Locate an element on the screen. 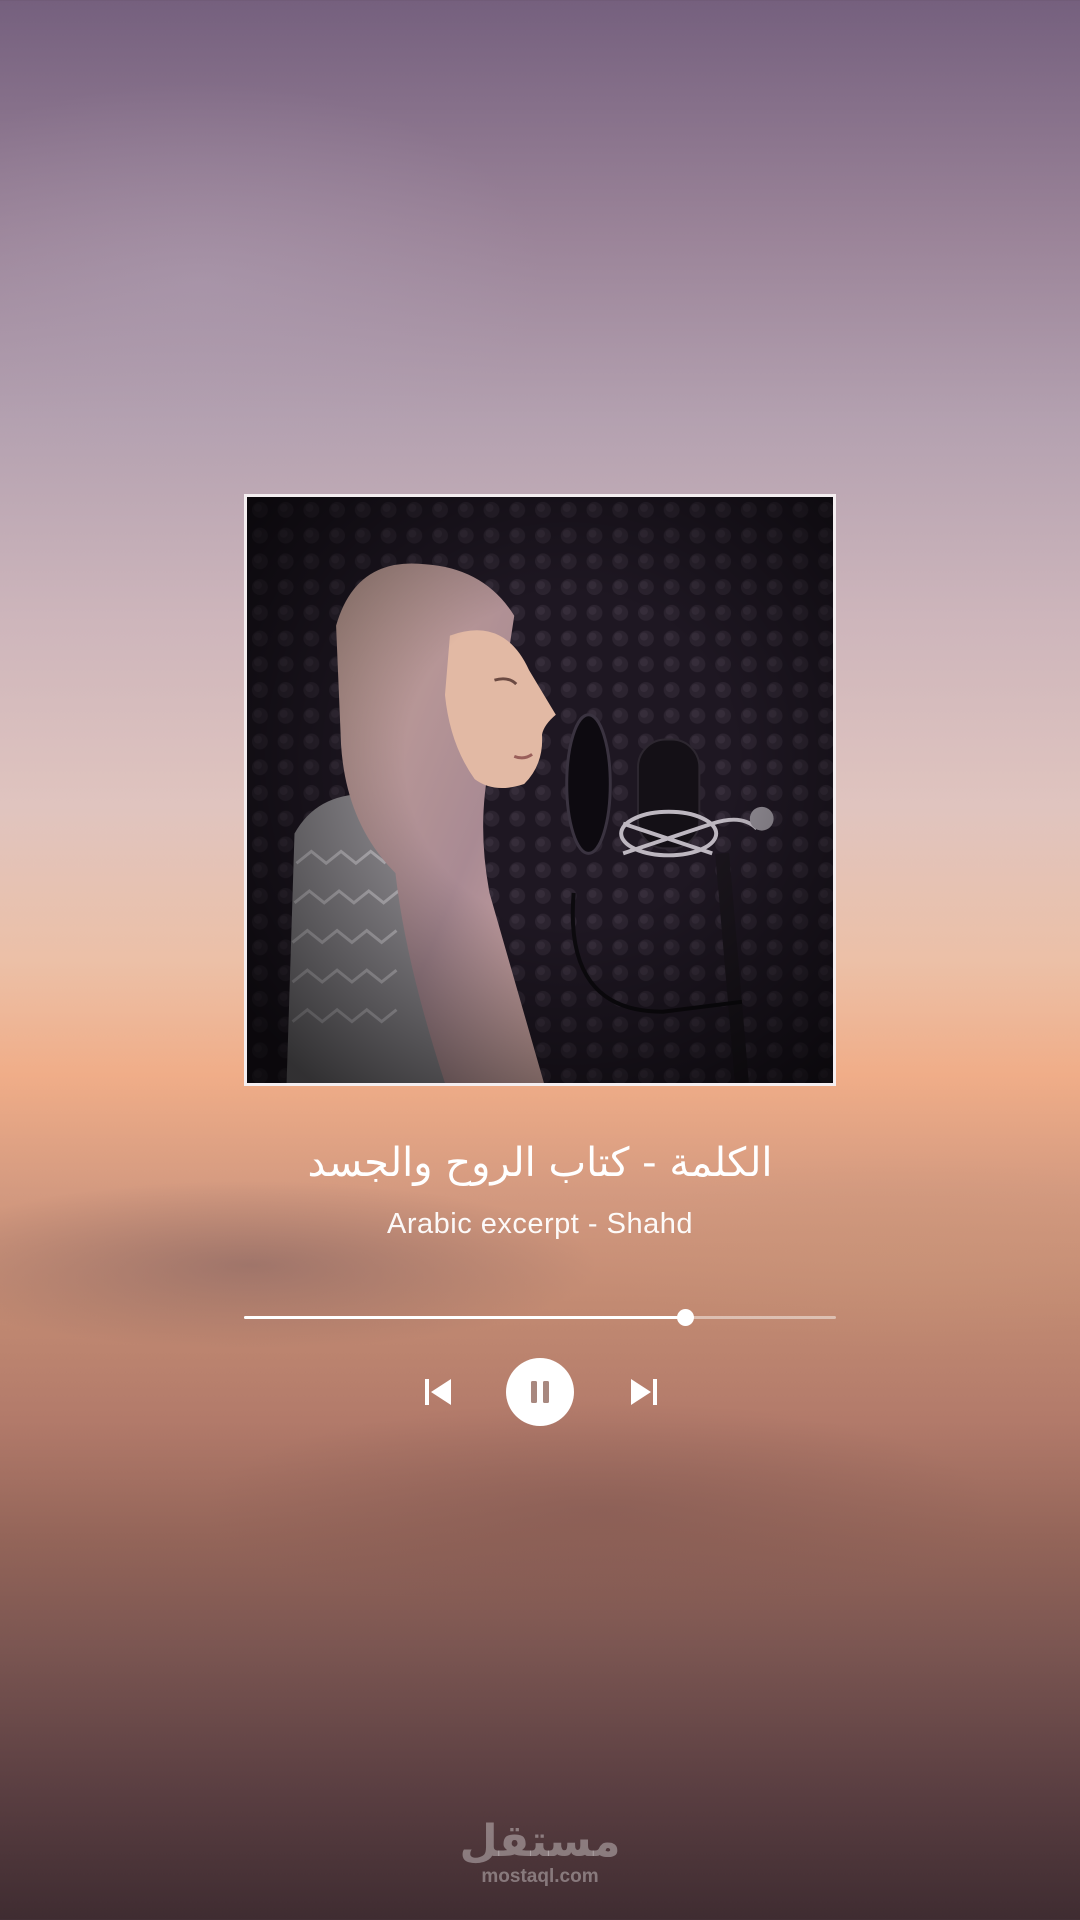 This screenshot has width=1080, height=1920. track-subtitle: Arabic excerpt - Shahd is located at coordinates (540, 1224).